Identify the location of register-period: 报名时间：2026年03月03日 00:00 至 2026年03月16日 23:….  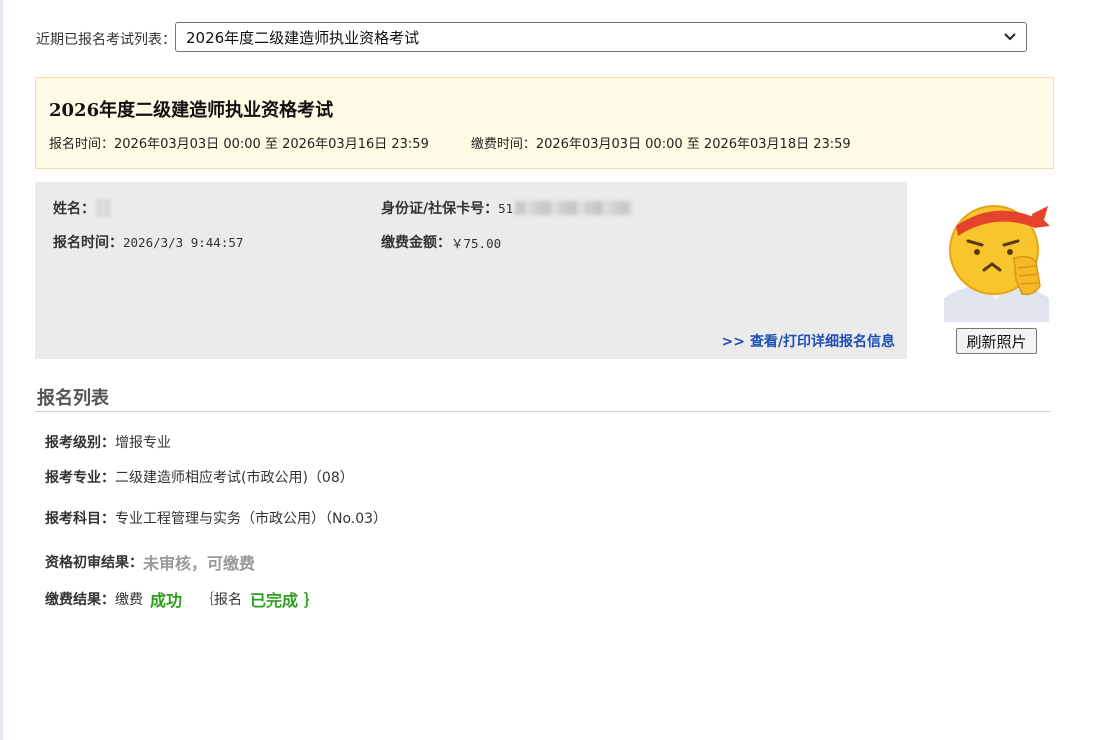
(239, 142).